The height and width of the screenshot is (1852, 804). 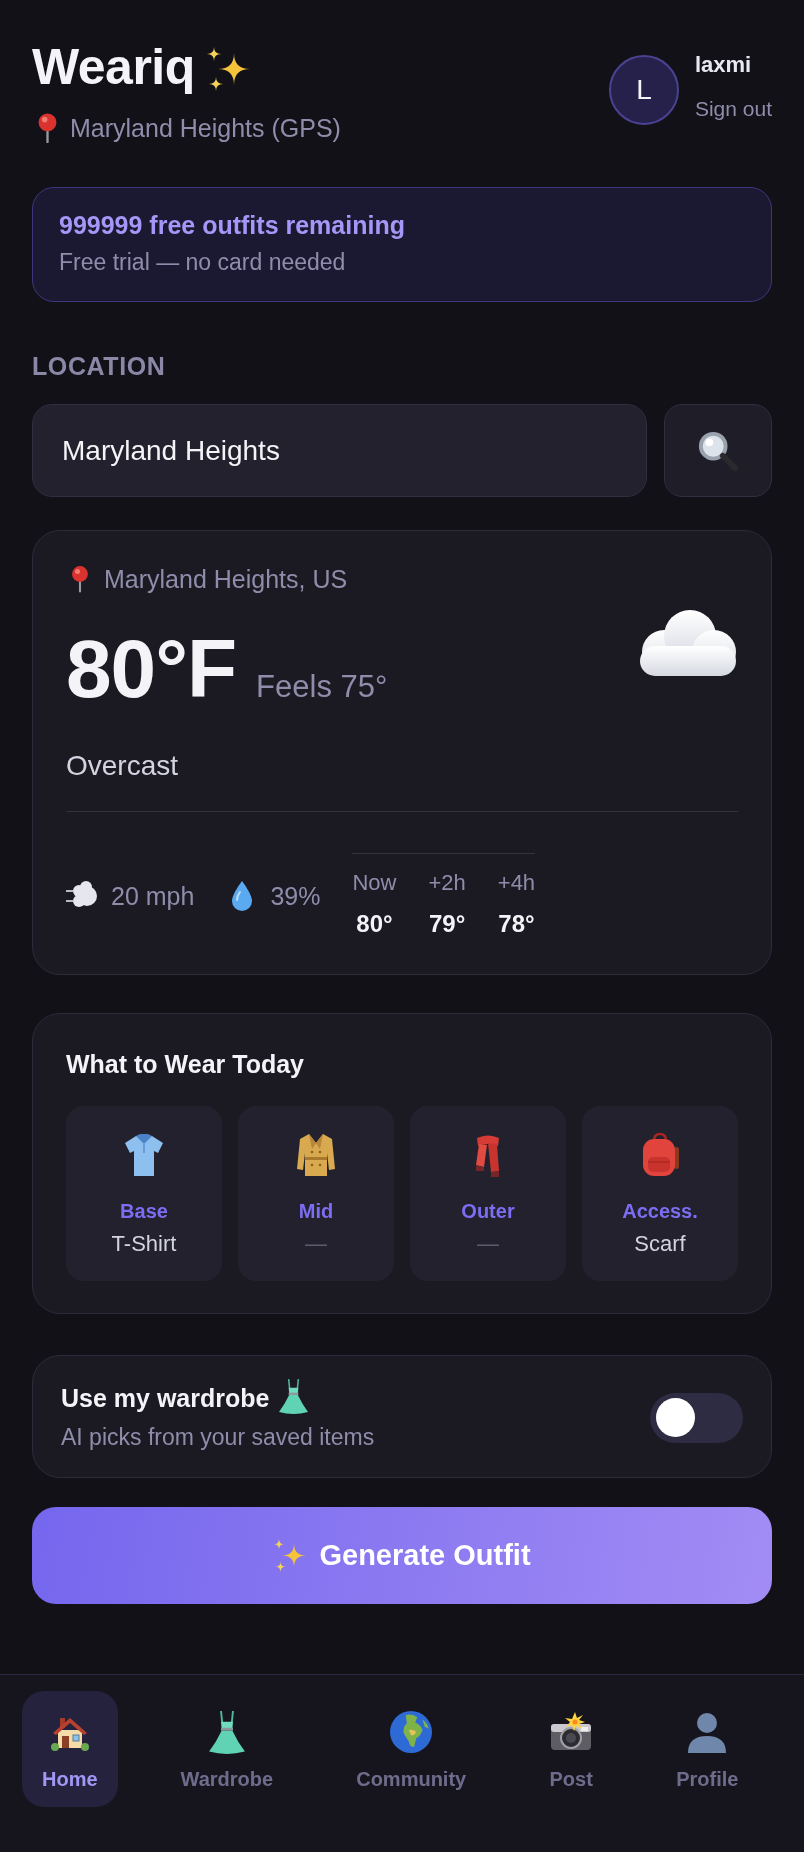 What do you see at coordinates (203, 262) in the screenshot?
I see `trial-note: Free trial — no card needed` at bounding box center [203, 262].